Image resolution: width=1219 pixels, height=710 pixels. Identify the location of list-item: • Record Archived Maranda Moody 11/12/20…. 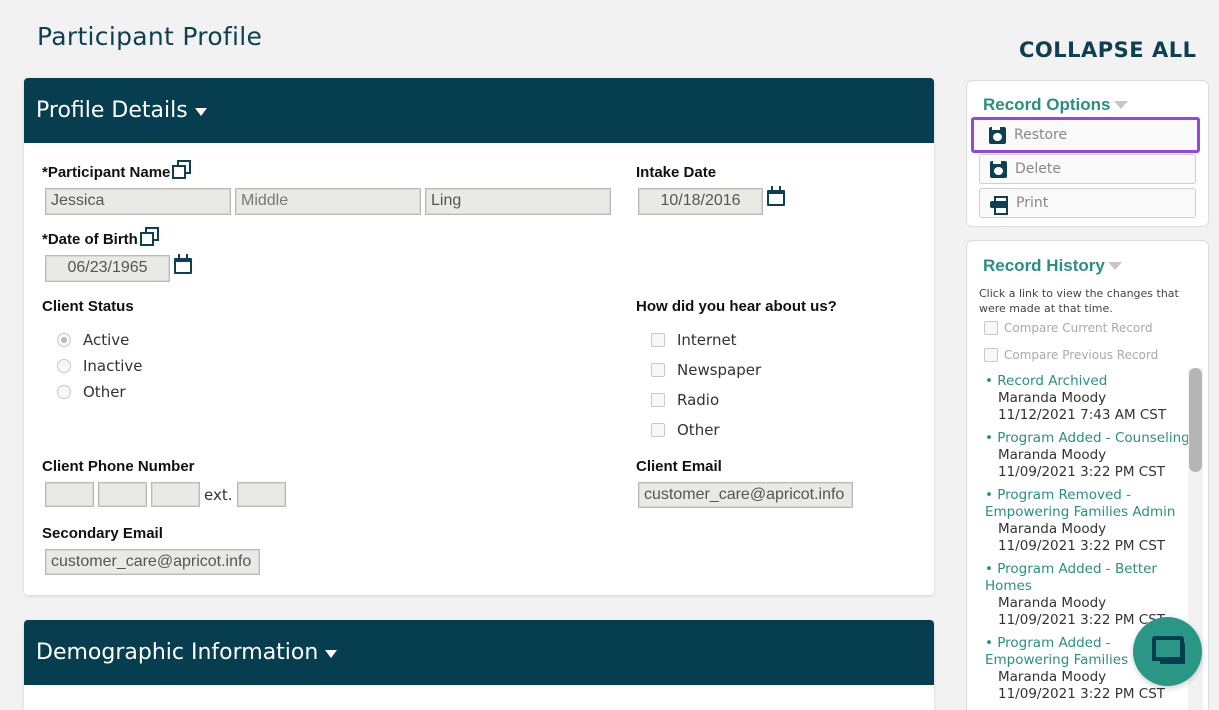
(1087, 398).